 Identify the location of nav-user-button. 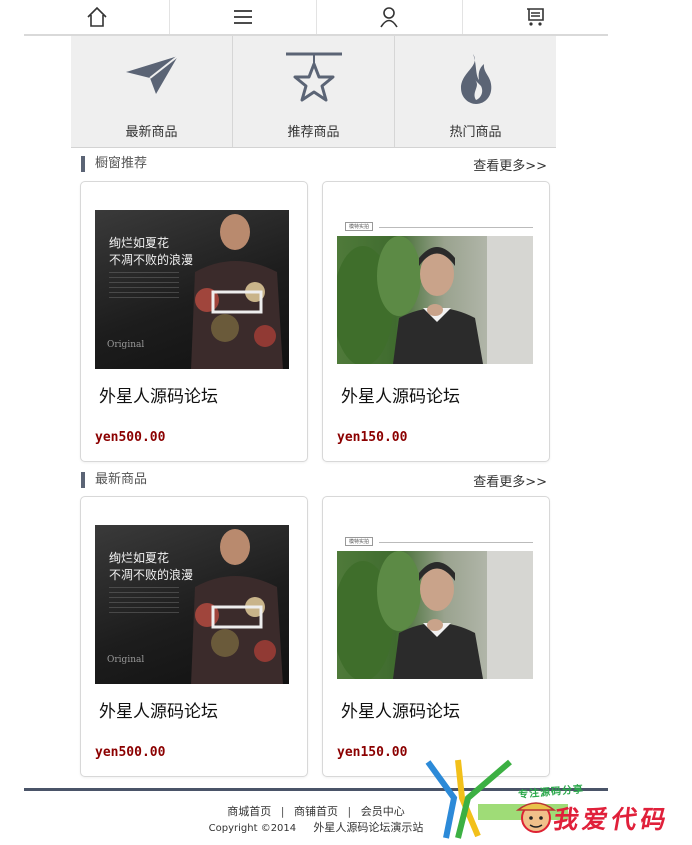
(390, 17).